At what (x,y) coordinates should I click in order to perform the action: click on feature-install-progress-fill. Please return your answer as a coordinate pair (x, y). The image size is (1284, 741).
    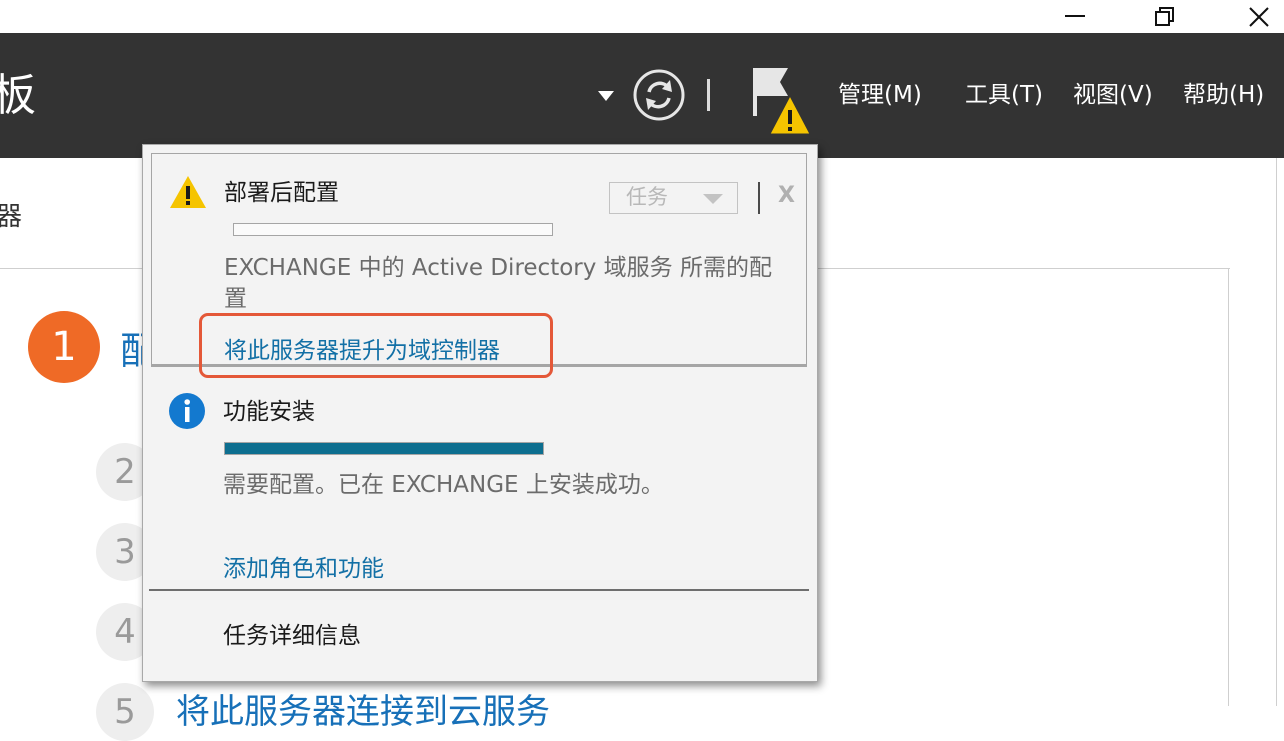
    Looking at the image, I should click on (384, 448).